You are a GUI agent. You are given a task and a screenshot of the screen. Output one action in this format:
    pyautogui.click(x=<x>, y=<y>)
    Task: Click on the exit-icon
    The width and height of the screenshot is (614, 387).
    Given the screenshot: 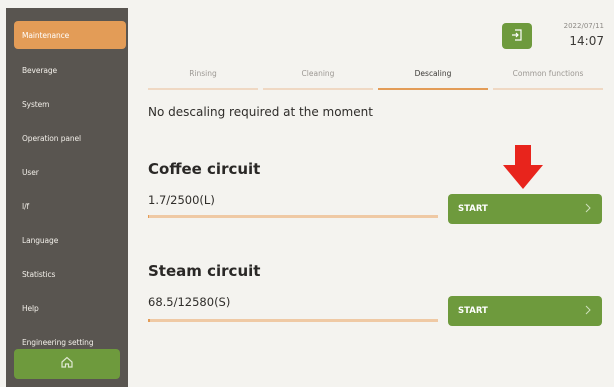 What is the action you would take?
    pyautogui.click(x=517, y=36)
    